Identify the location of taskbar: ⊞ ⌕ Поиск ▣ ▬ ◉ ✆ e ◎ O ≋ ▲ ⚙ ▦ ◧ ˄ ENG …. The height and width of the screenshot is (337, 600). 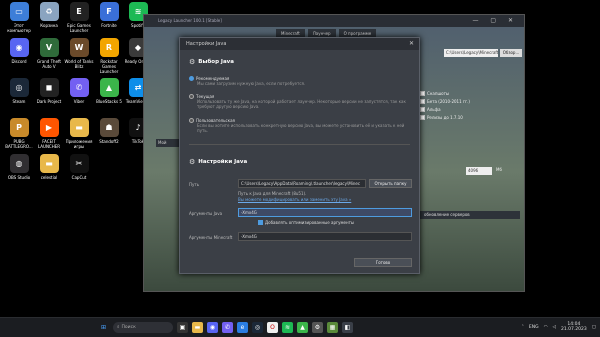
(300, 327).